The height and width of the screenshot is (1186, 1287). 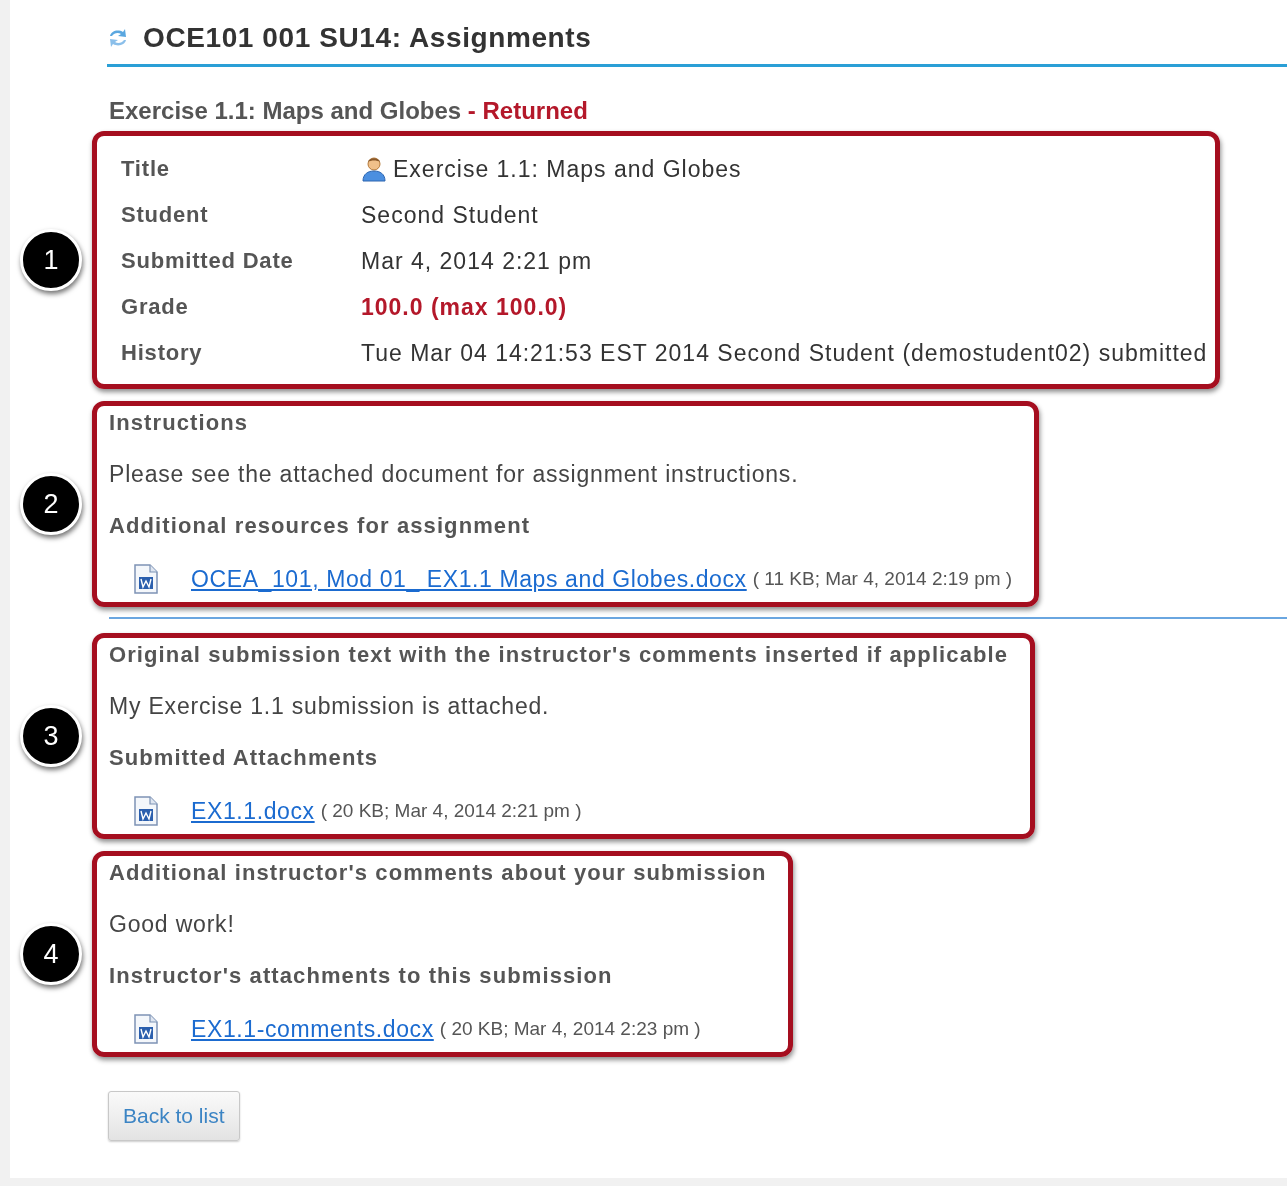 What do you see at coordinates (162, 353) in the screenshot?
I see `field-label: History` at bounding box center [162, 353].